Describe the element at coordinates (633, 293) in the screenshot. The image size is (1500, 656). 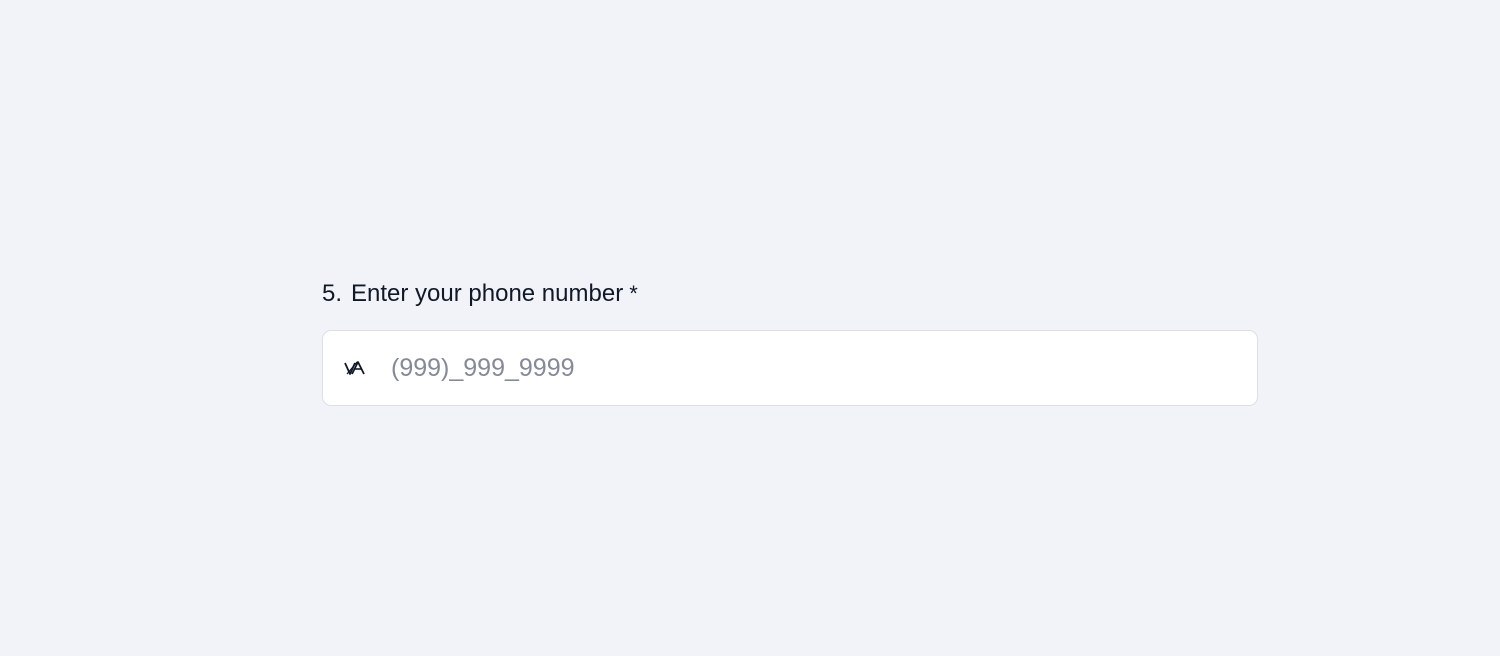
I see `required-marker: *` at that location.